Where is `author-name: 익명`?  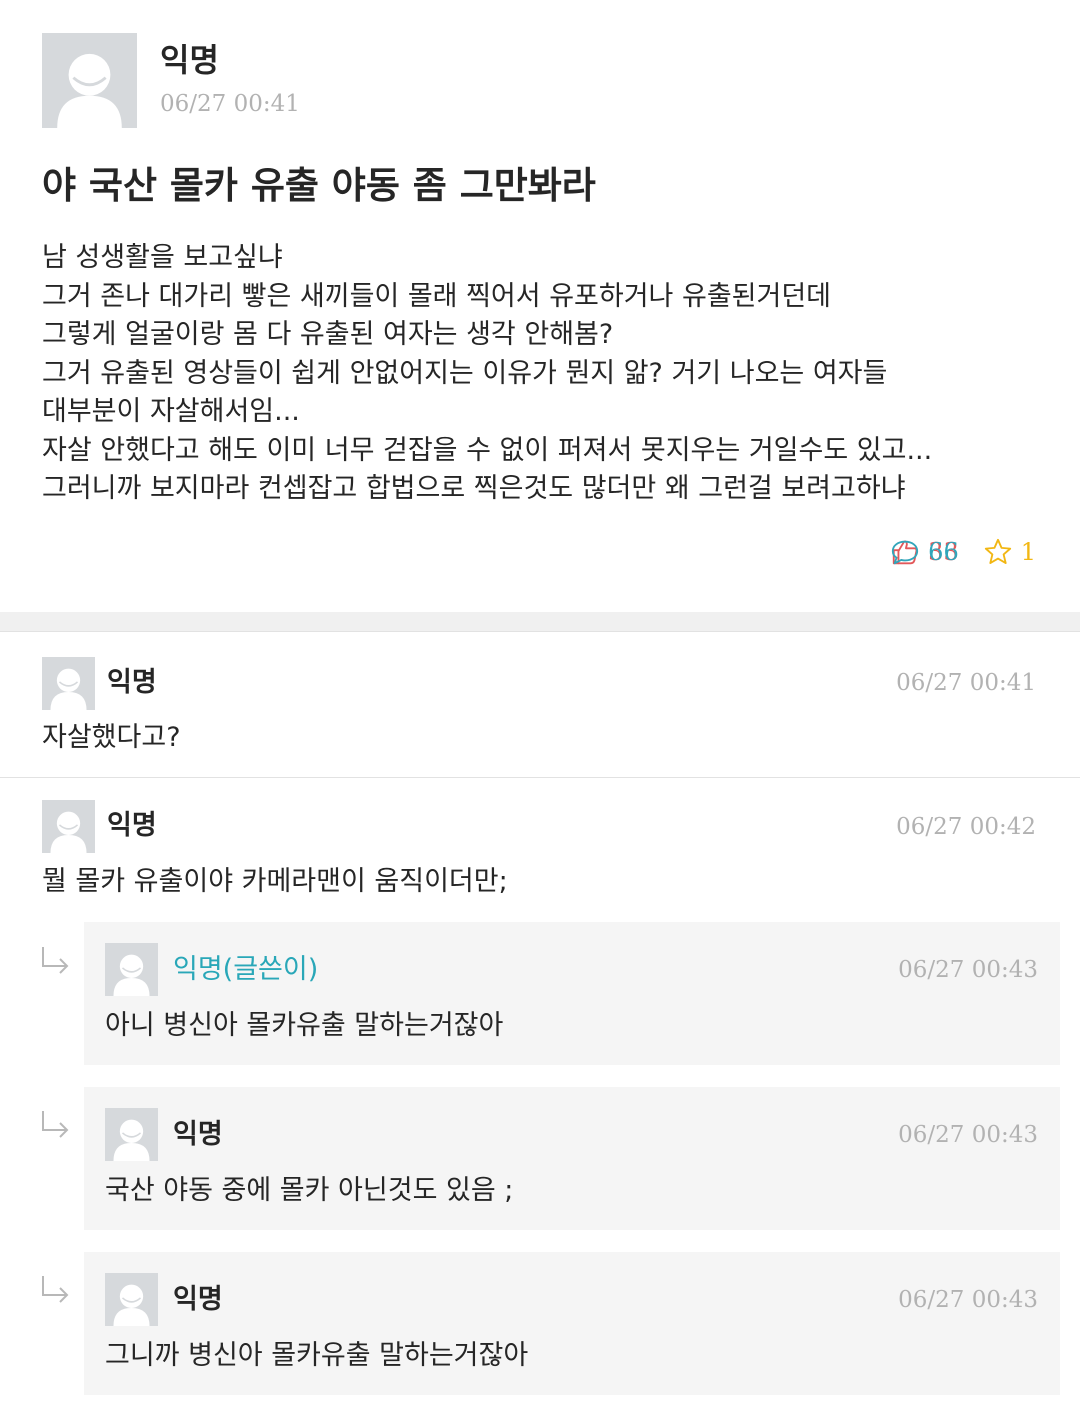
author-name: 익명 is located at coordinates (189, 60).